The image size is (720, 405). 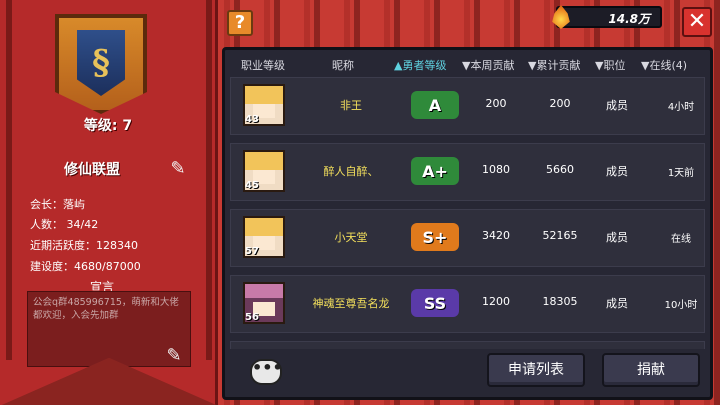 I want to click on member-total: 5660, so click(x=560, y=169).